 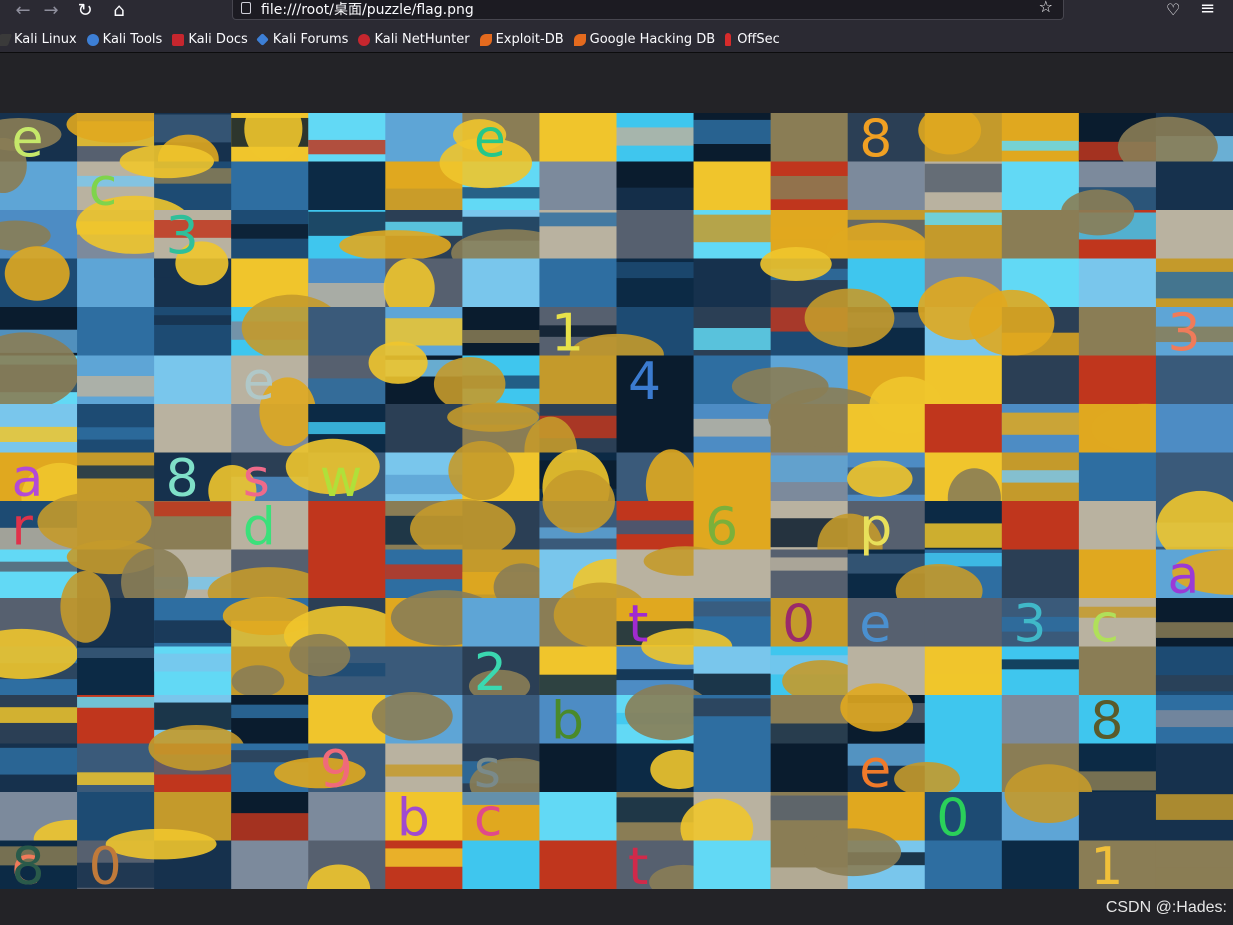 I want to click on glyph-fragment: t, so click(x=638, y=625).